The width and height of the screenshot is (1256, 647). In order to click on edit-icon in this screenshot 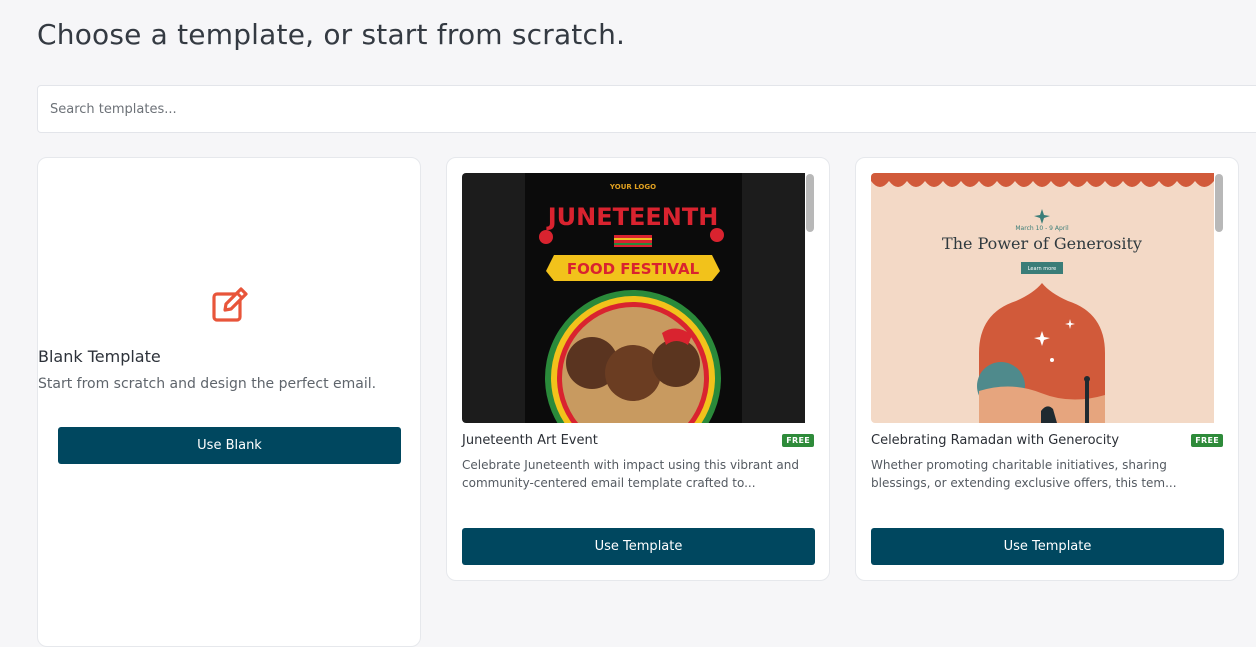, I will do `click(230, 304)`.